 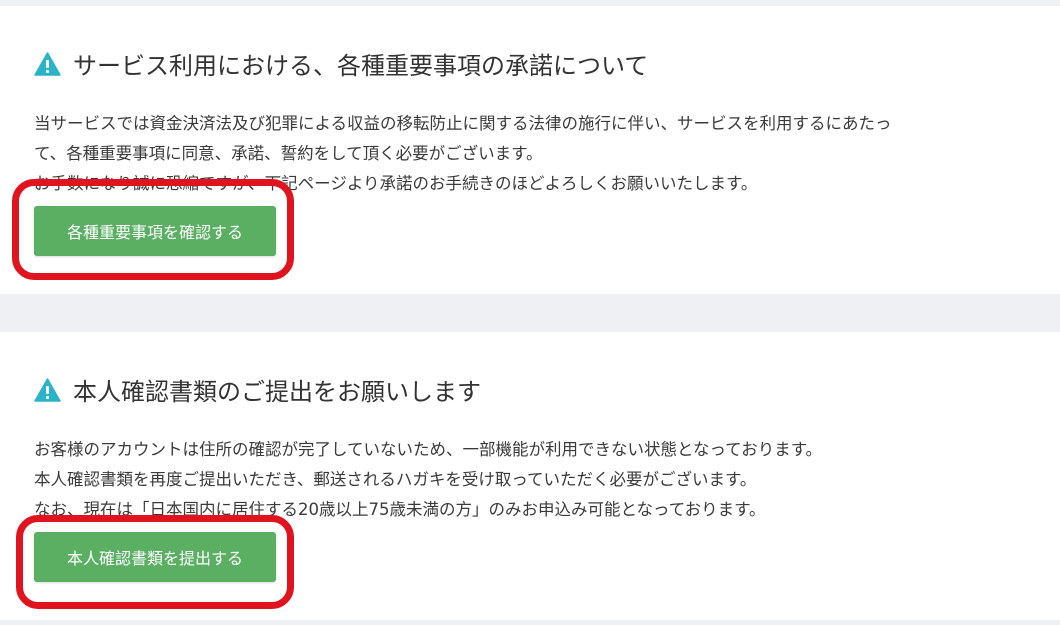 What do you see at coordinates (155, 231) in the screenshot?
I see `confirm-important-matters-button: 各種重要事項を確認する` at bounding box center [155, 231].